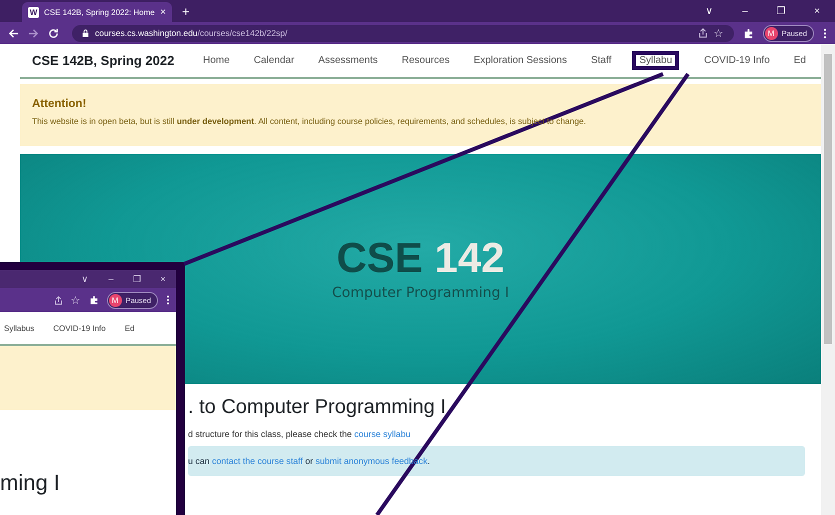 The width and height of the screenshot is (835, 515). Describe the element at coordinates (274, 60) in the screenshot. I see `nav-link: Calendar` at that location.